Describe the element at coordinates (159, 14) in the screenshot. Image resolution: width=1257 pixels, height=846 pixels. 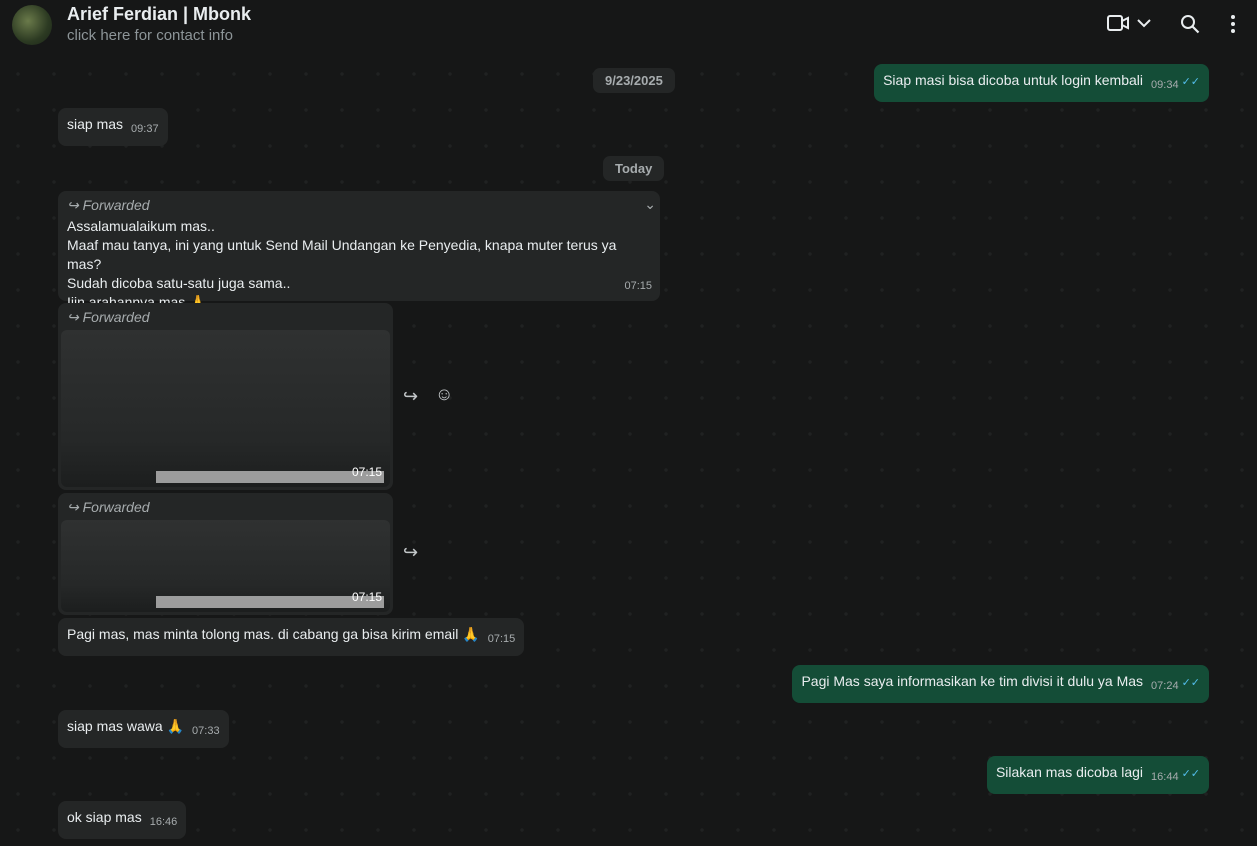
I see `contact-name: Arief Ferdian | Mbonk` at that location.